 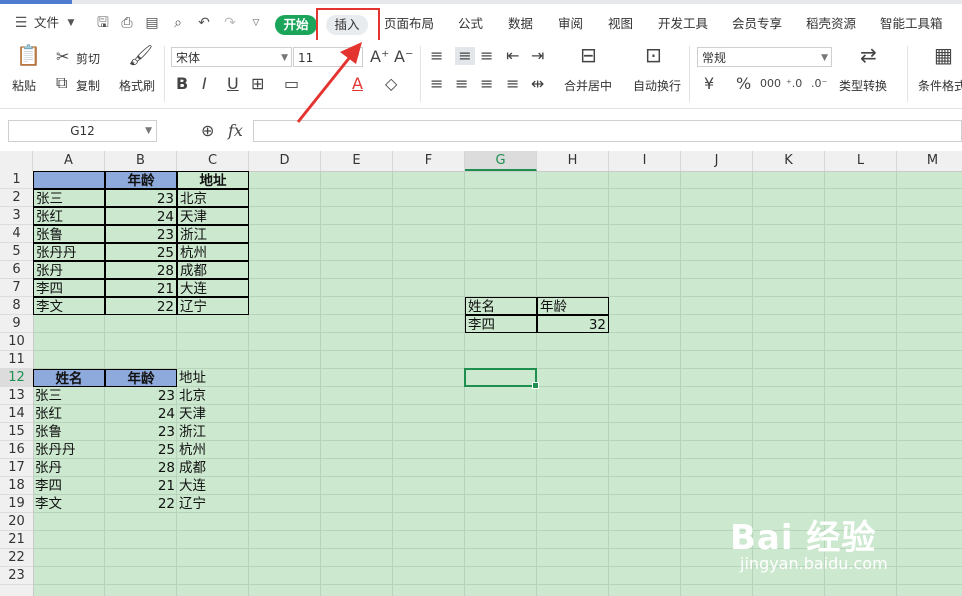 What do you see at coordinates (16, 468) in the screenshot?
I see `row-header-17: 17` at bounding box center [16, 468].